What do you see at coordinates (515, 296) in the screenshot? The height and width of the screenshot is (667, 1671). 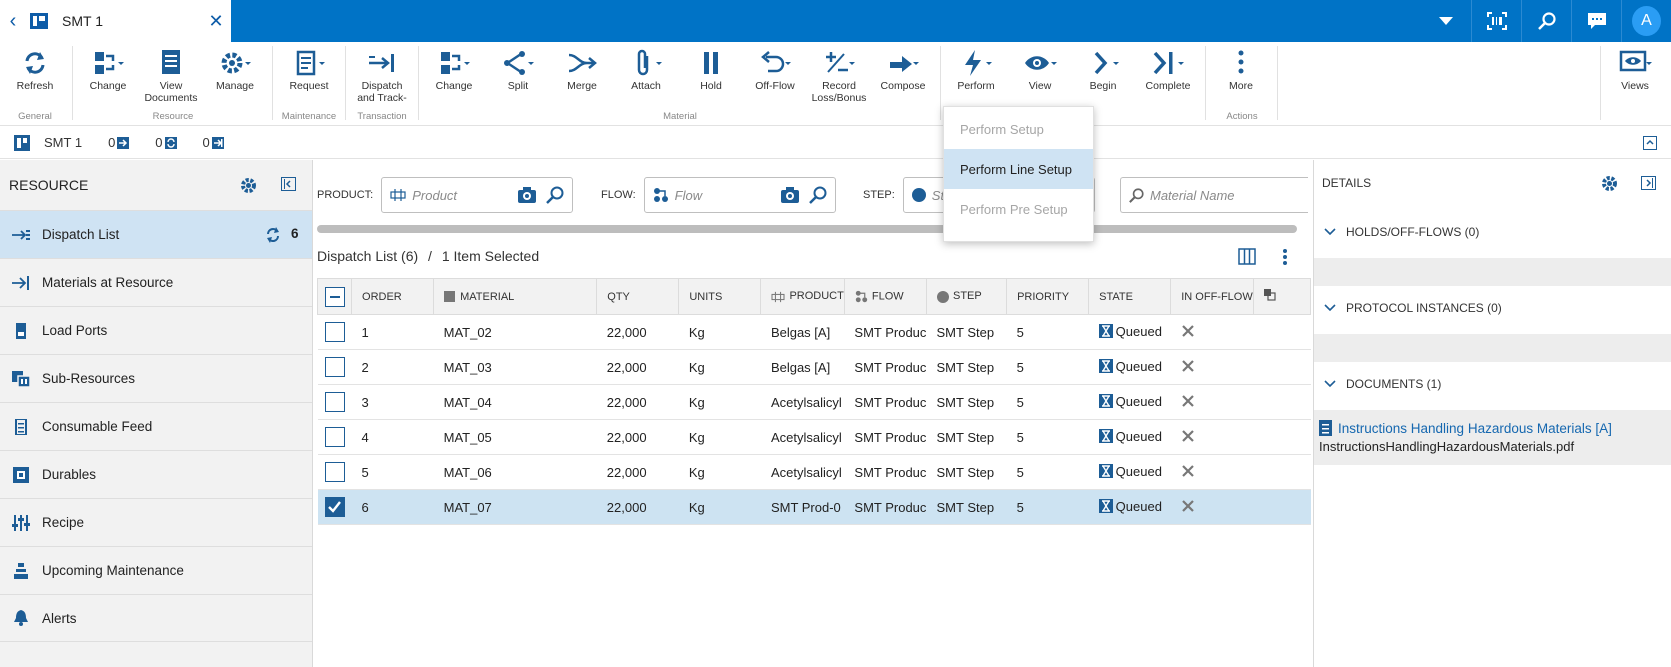 I see `column-material: MATERIAL` at bounding box center [515, 296].